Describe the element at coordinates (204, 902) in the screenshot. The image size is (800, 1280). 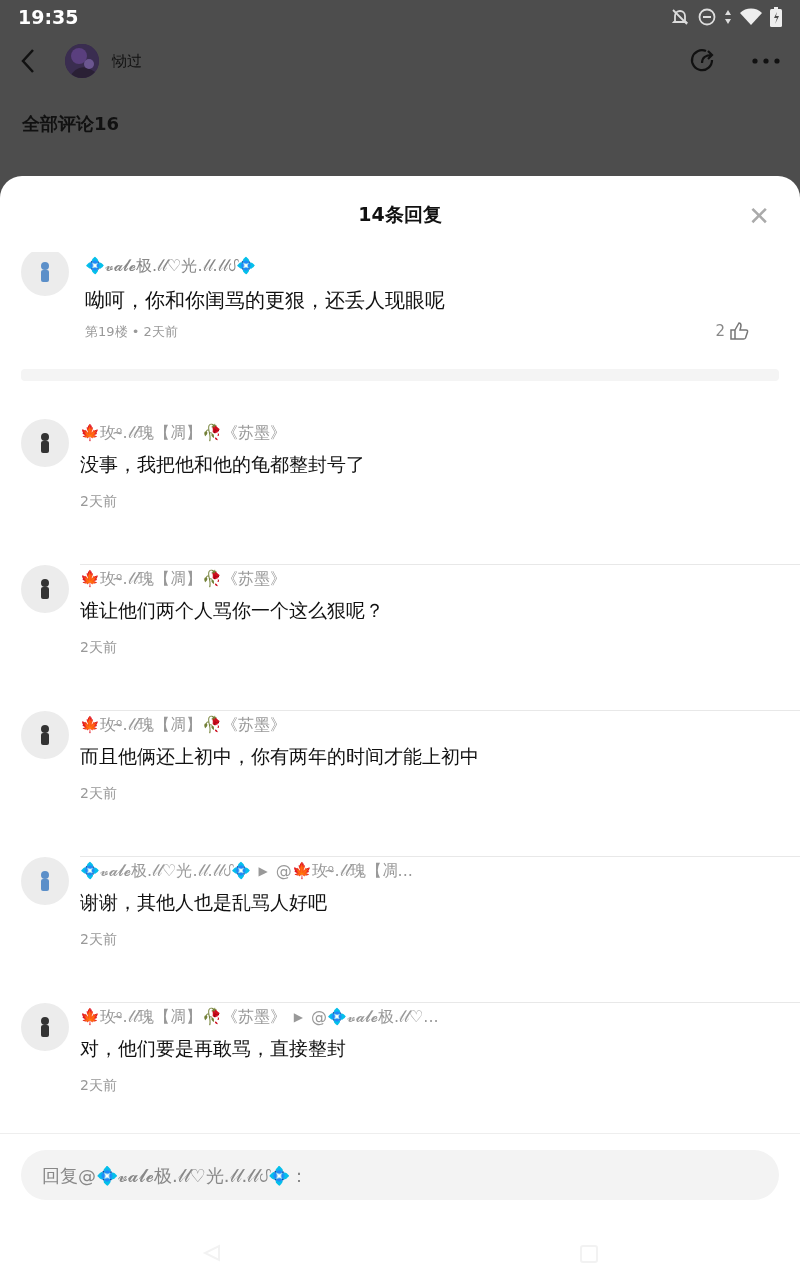
I see `reply-text: 谢谢，其他人也是乱骂人好吧` at that location.